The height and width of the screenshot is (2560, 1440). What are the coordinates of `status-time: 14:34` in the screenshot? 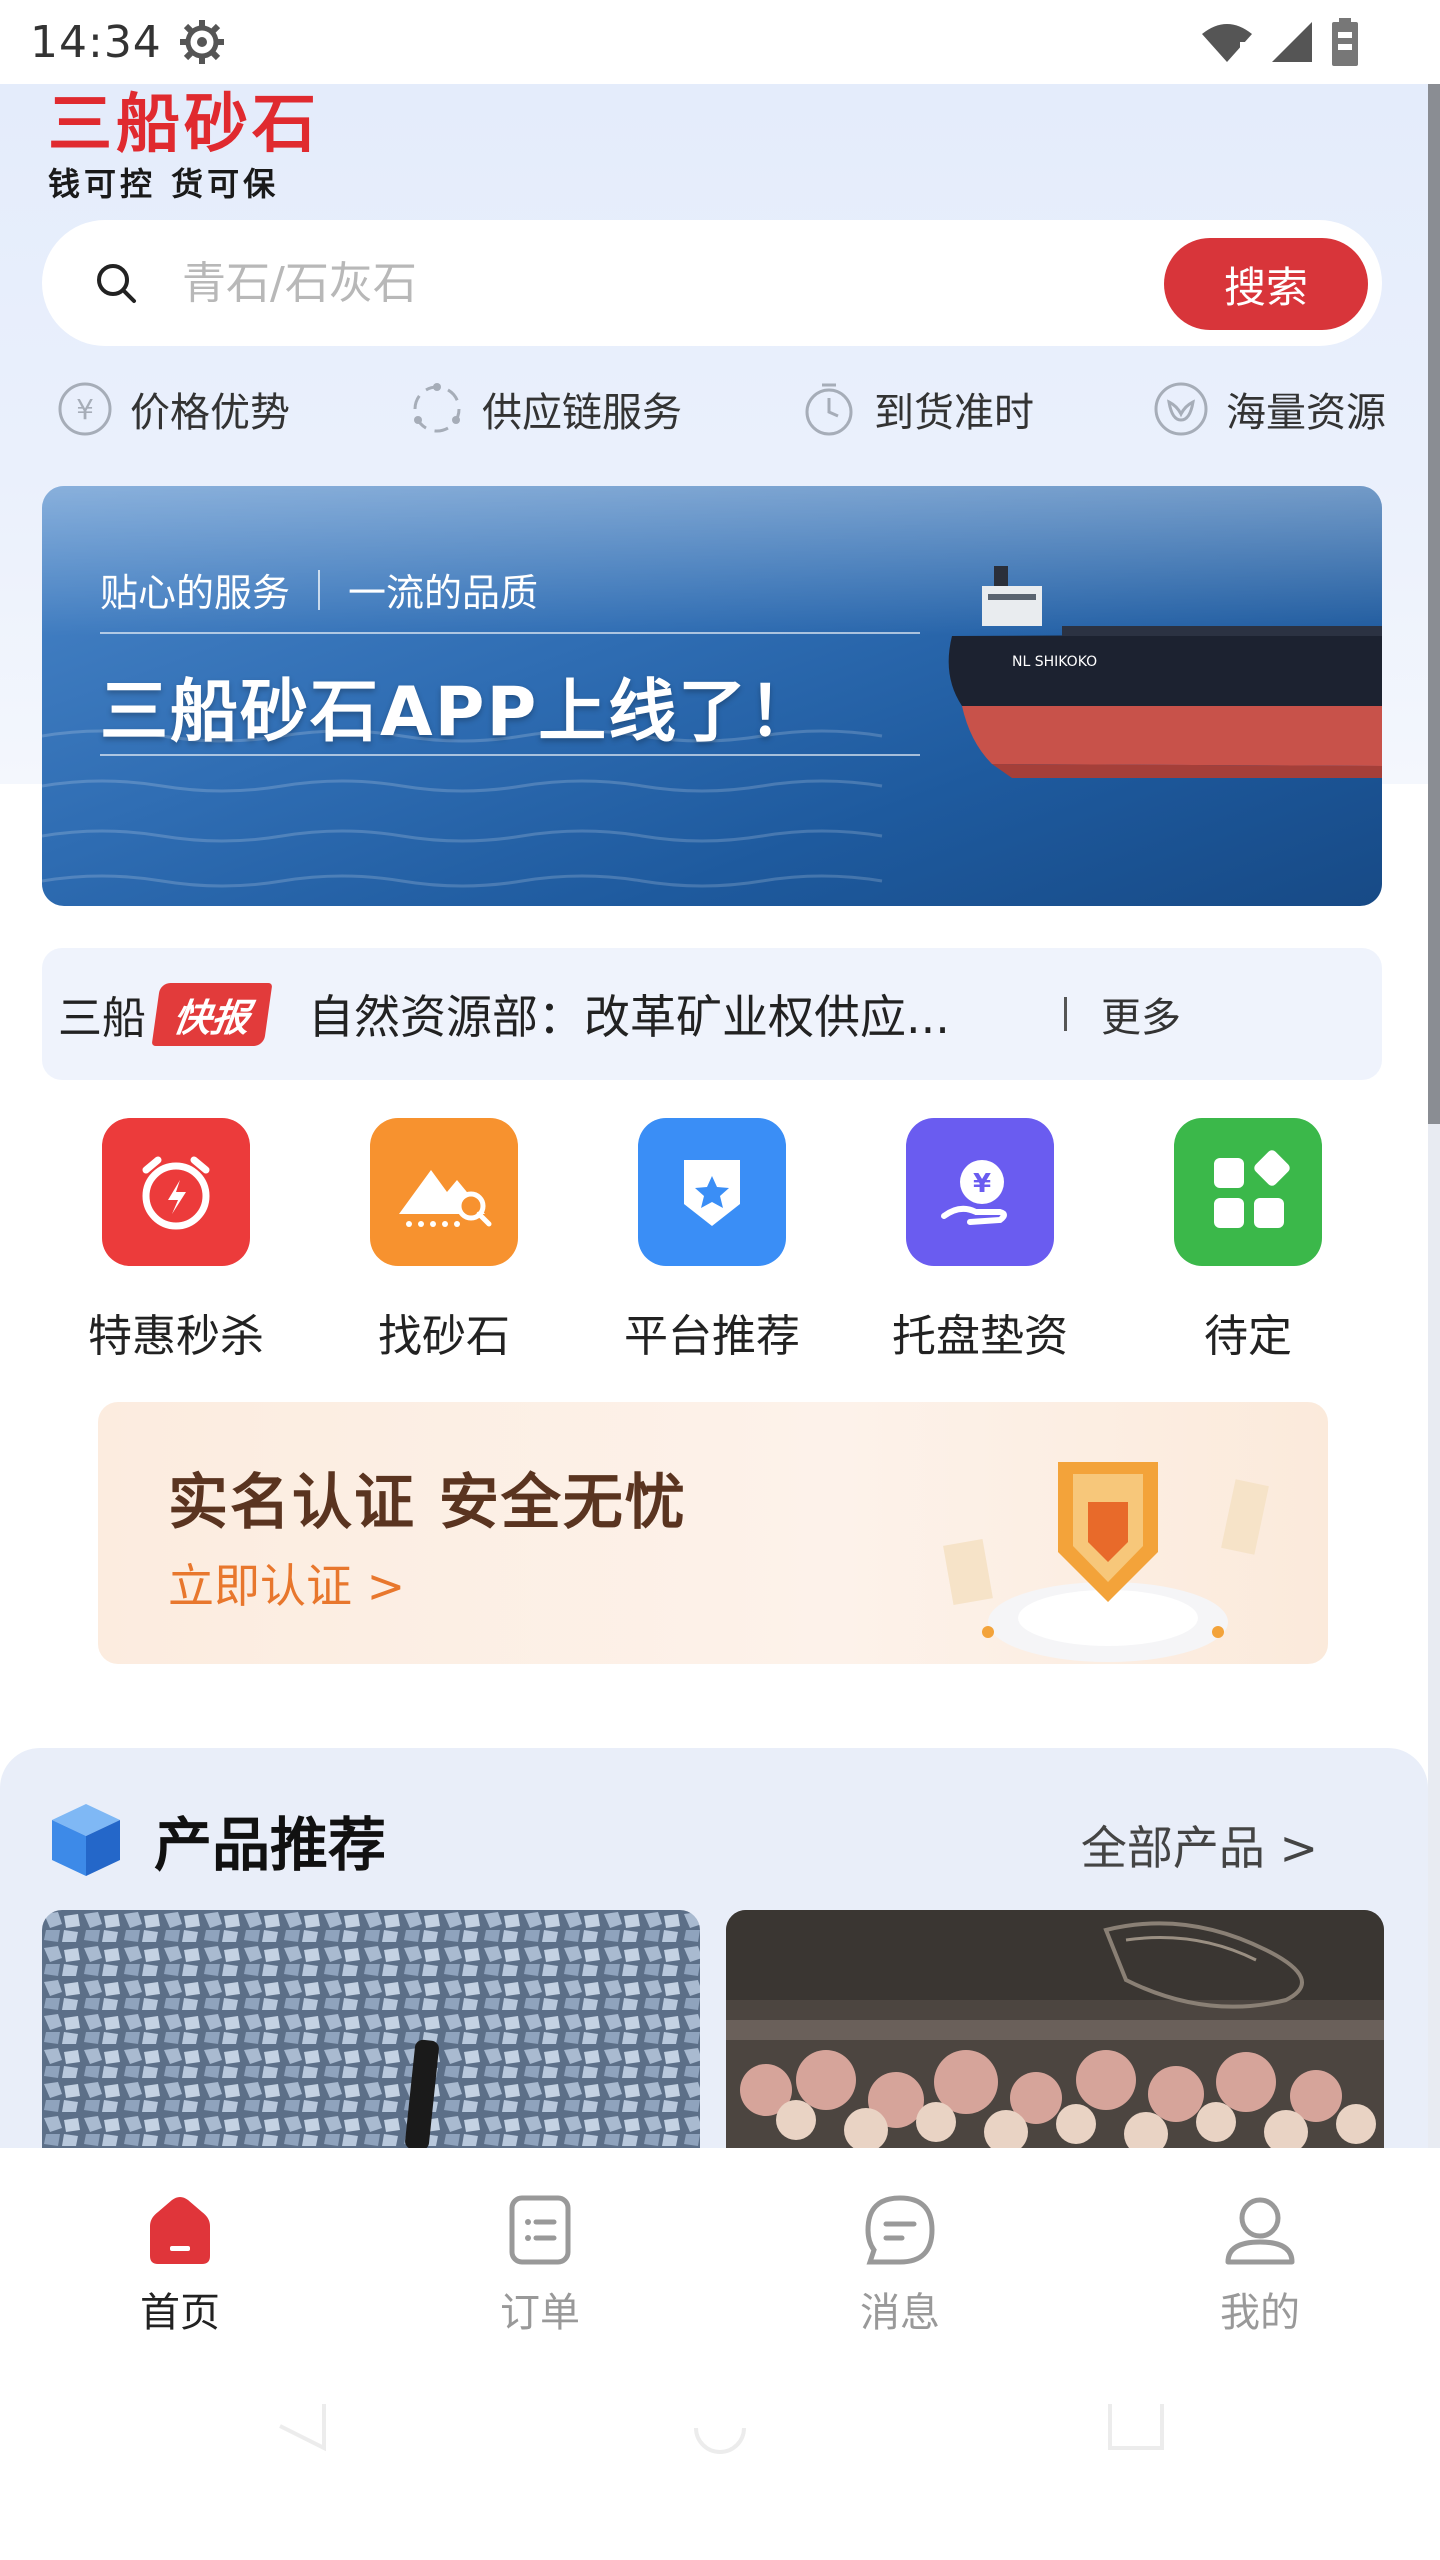 It's located at (96, 42).